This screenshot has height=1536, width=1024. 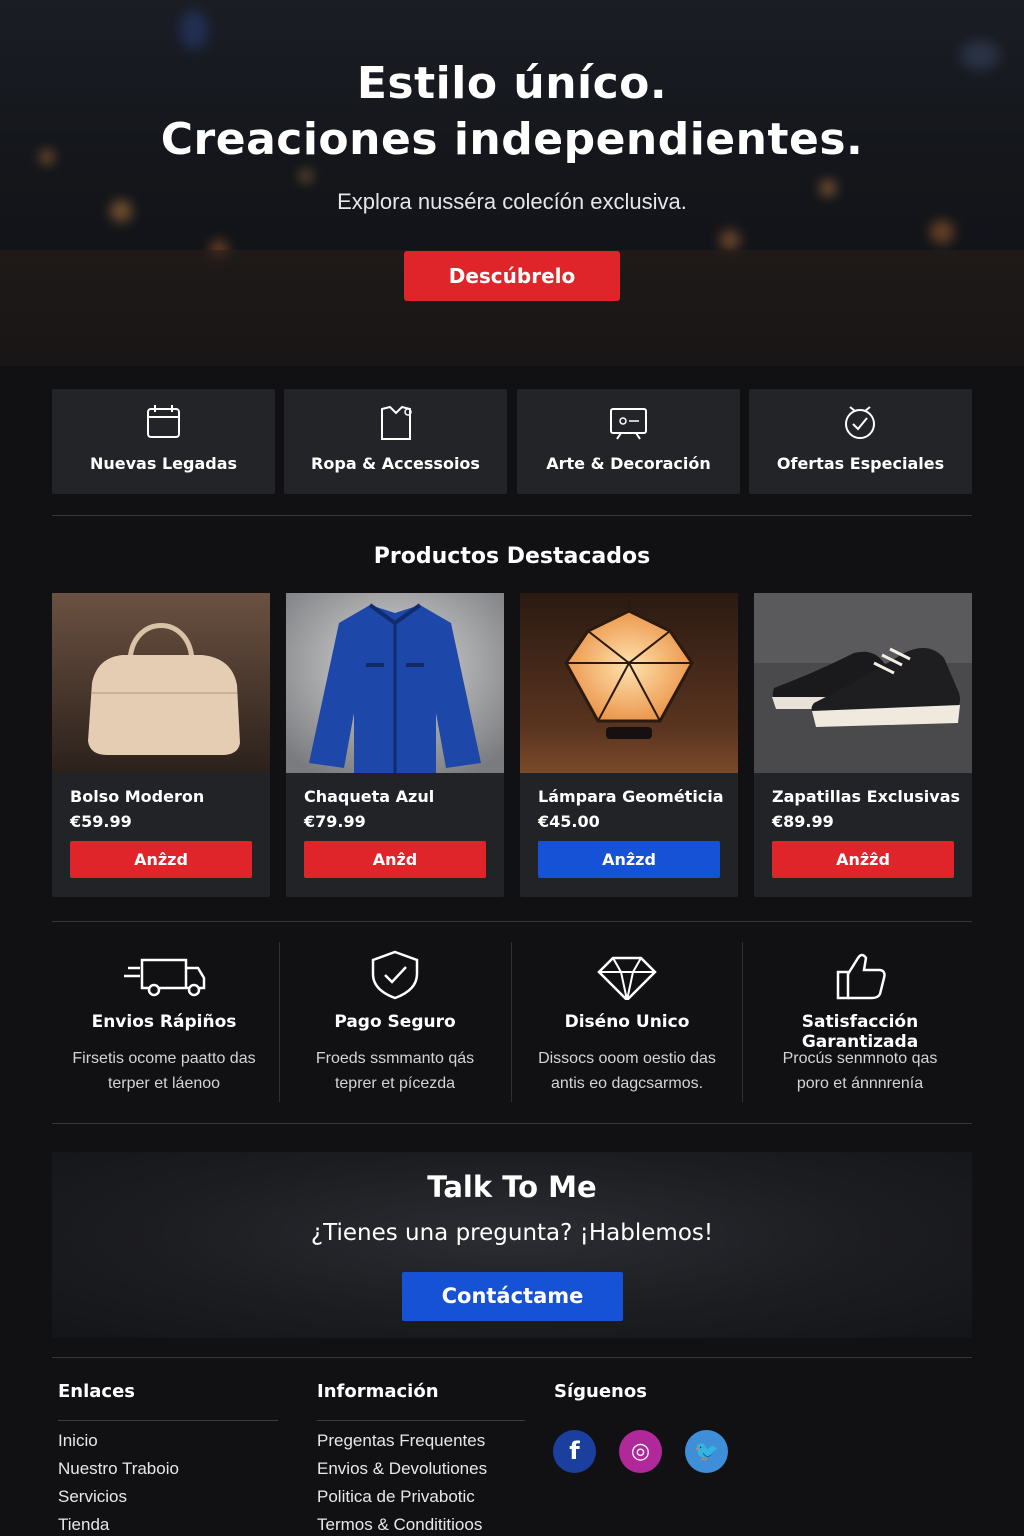 I want to click on feature-description-line: Dissocs ooom oestio das, so click(x=627, y=1058).